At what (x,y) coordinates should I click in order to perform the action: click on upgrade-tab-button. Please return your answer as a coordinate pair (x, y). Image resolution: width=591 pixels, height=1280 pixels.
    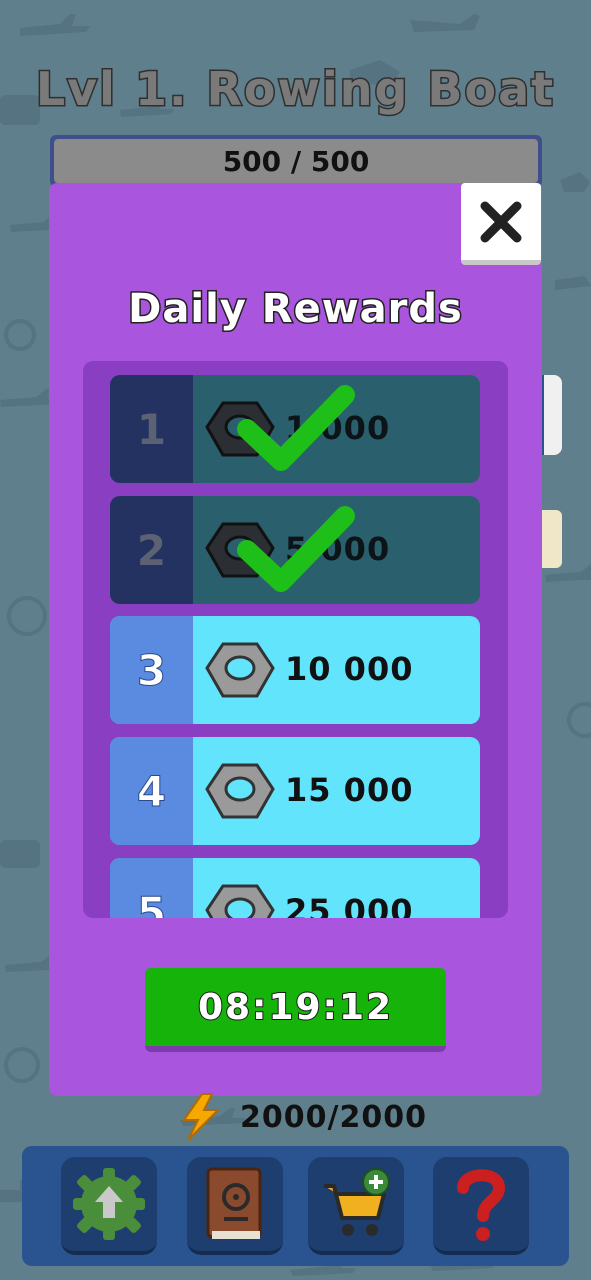
    Looking at the image, I should click on (109, 1206).